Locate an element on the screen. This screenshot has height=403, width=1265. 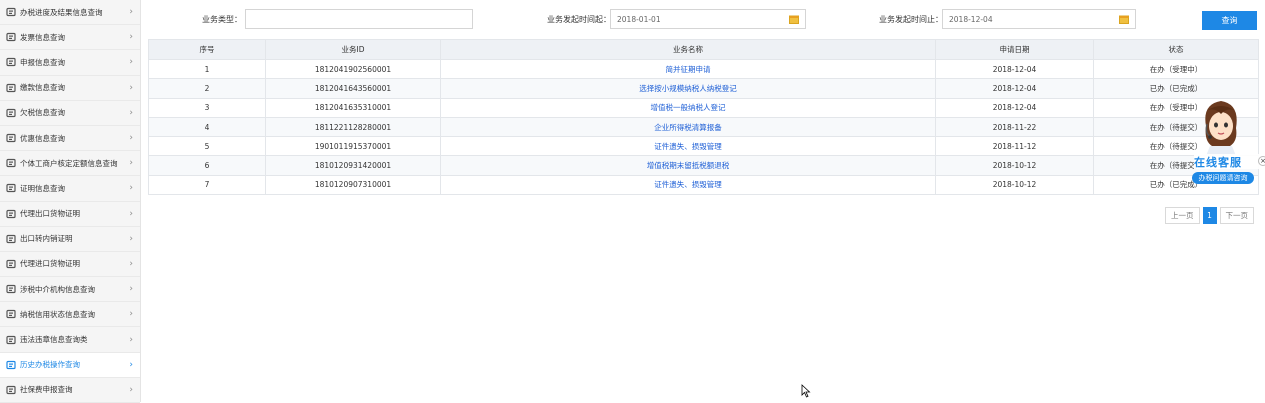
declare-icon is located at coordinates (11, 62).